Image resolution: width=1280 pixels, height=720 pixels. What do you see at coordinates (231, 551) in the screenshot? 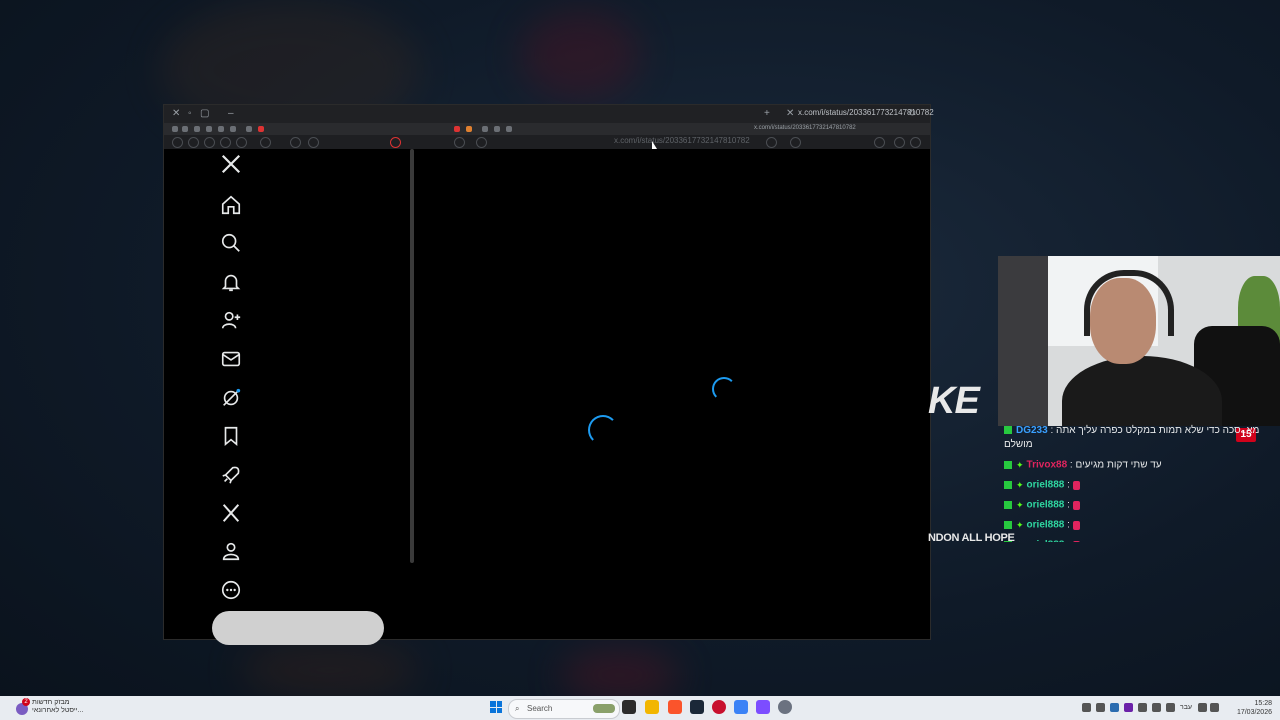
I see `profile-icon` at bounding box center [231, 551].